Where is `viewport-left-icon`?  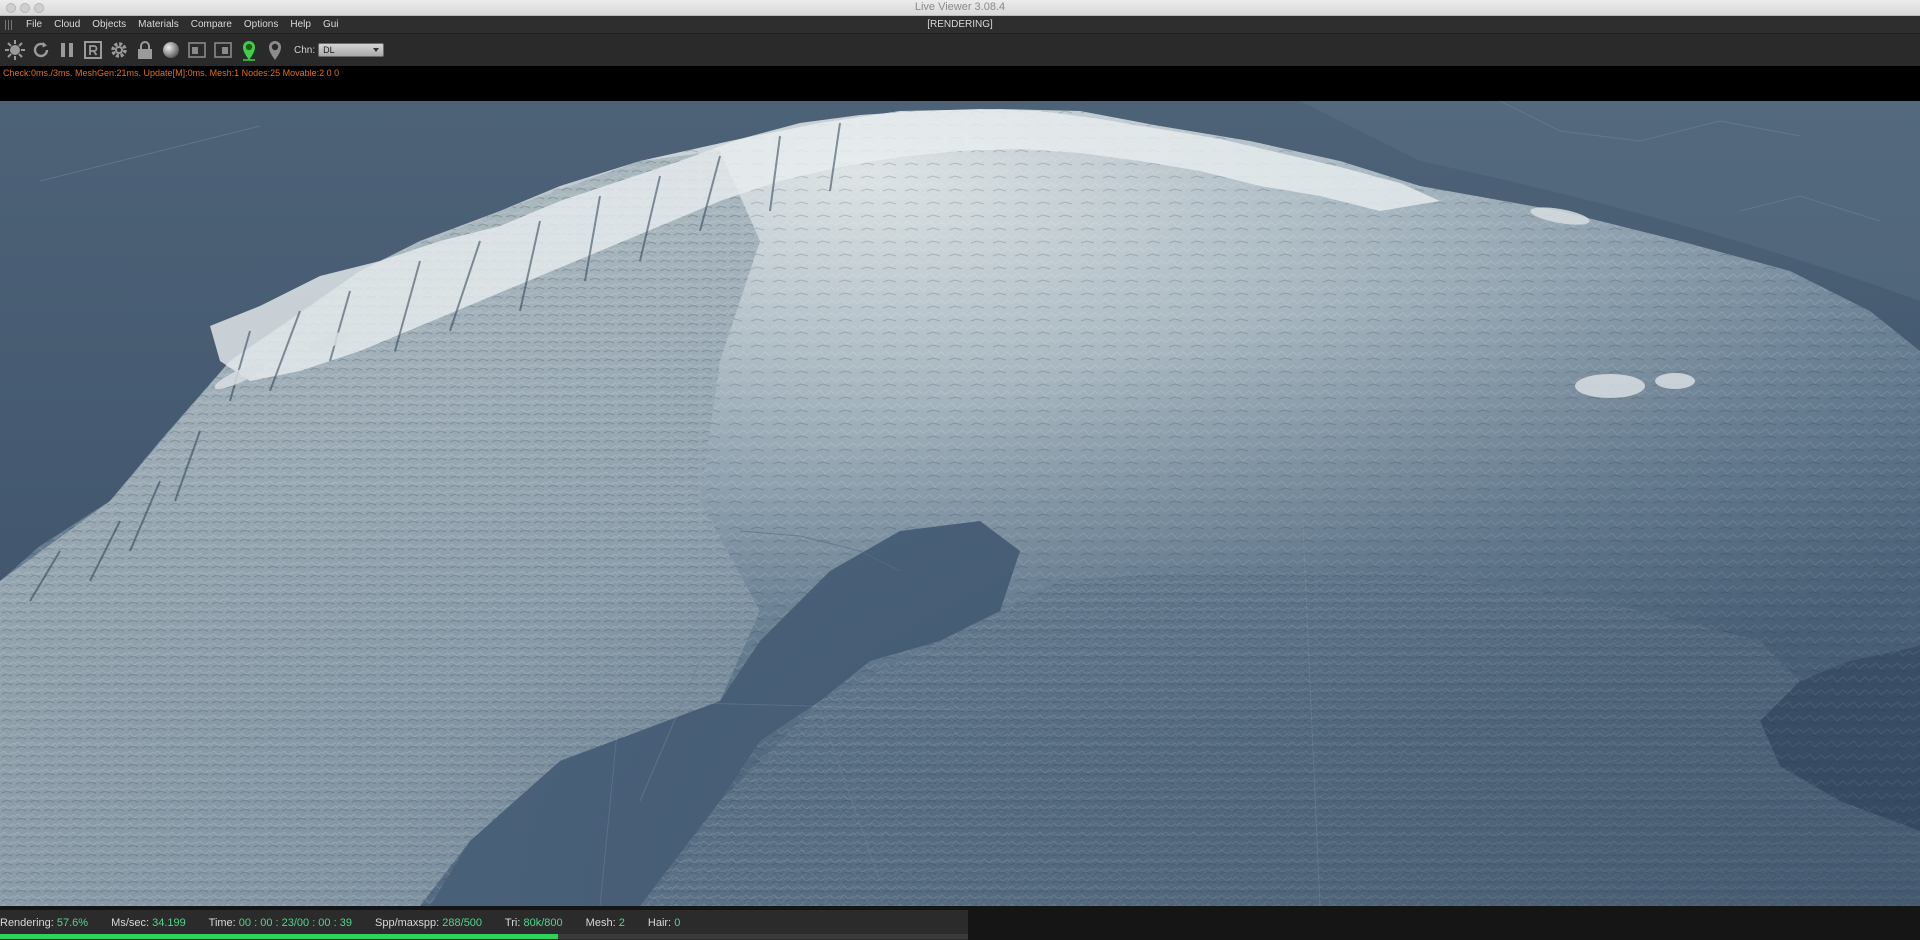
viewport-left-icon is located at coordinates (197, 50).